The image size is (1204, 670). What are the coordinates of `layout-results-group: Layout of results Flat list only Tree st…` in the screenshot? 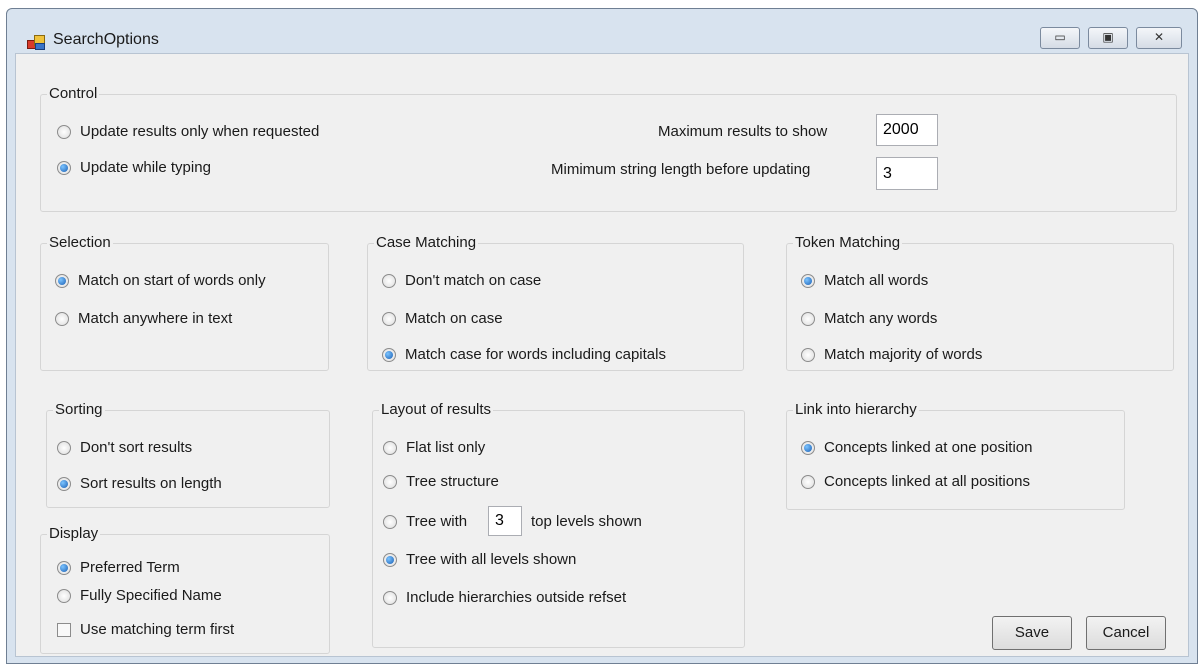 It's located at (558, 524).